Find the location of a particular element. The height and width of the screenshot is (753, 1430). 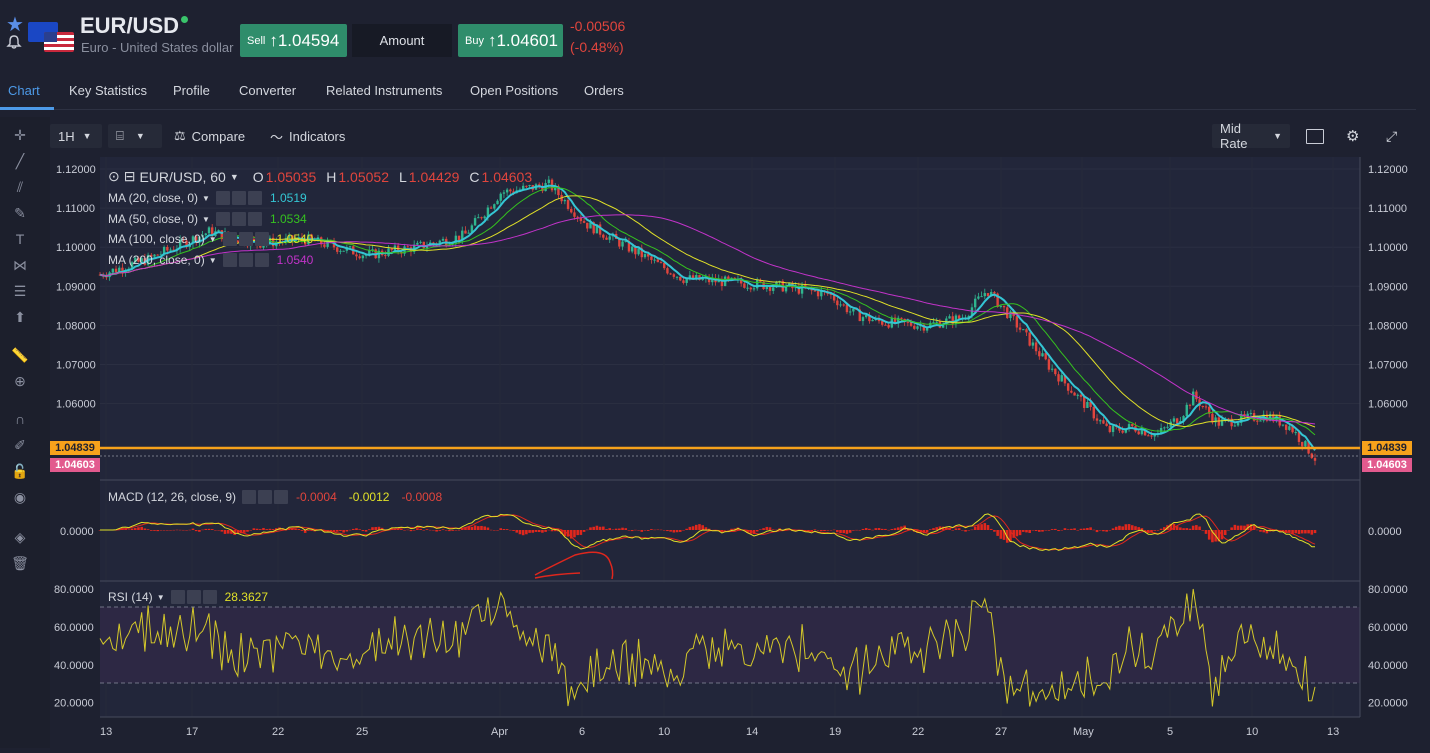

layers-icon: ◈ is located at coordinates (20, 537).